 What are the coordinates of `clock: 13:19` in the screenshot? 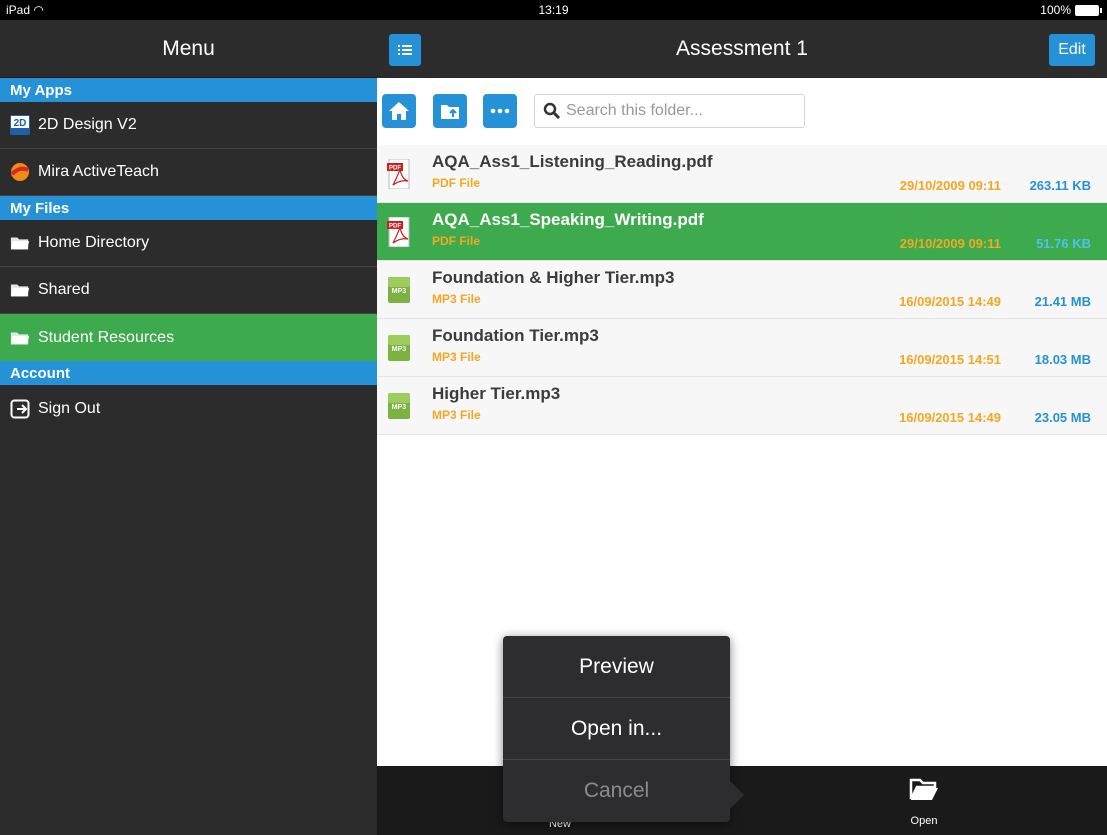 It's located at (553, 10).